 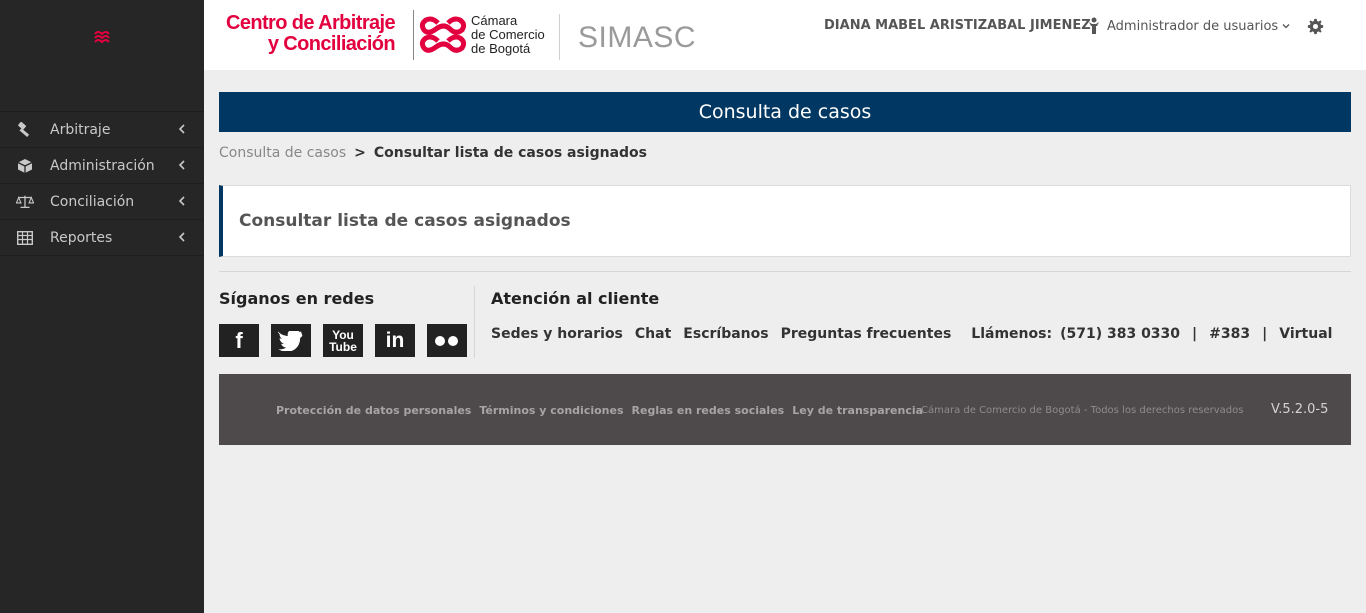 What do you see at coordinates (501, 48) in the screenshot?
I see `ccb-line3: de Bogotá` at bounding box center [501, 48].